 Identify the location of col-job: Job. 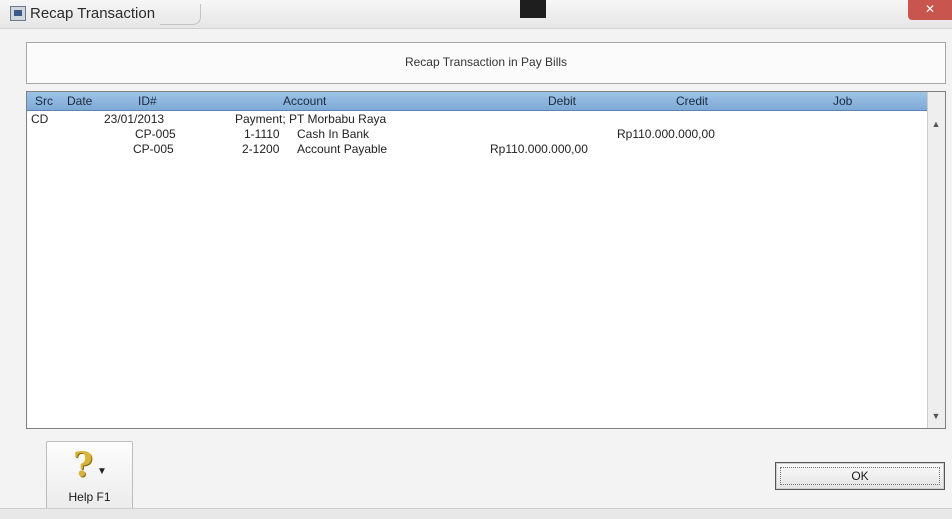
(842, 101).